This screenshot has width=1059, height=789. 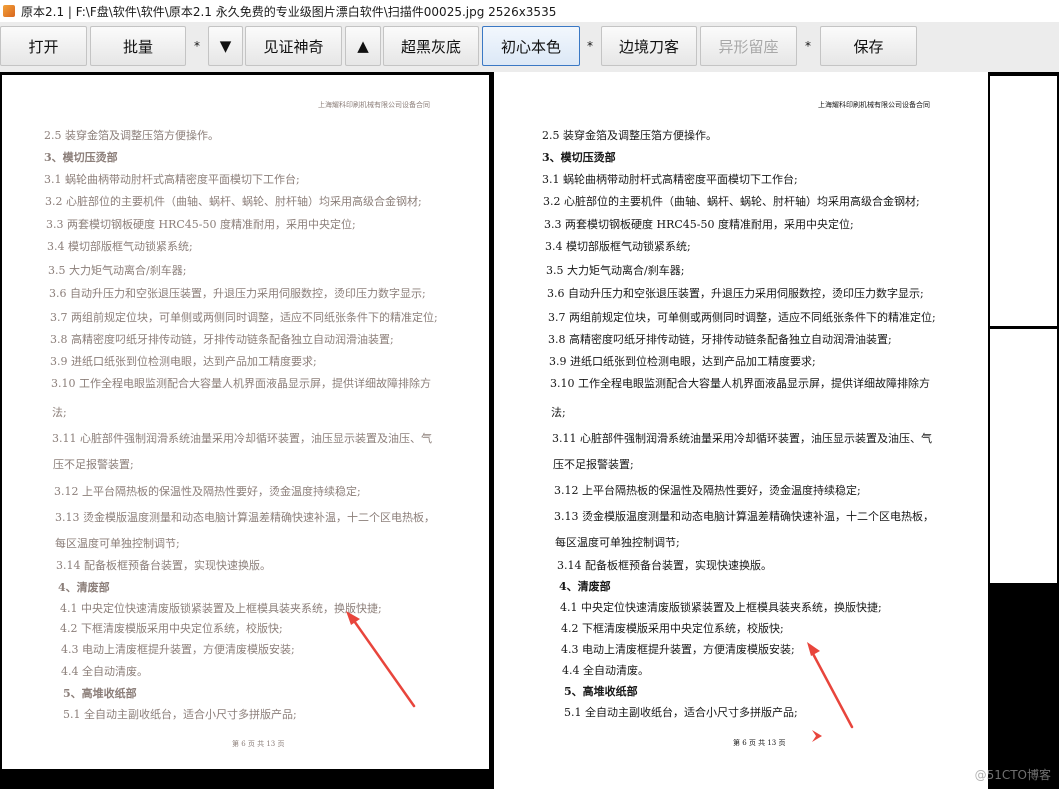 What do you see at coordinates (868, 46) in the screenshot?
I see `save-button: 保存` at bounding box center [868, 46].